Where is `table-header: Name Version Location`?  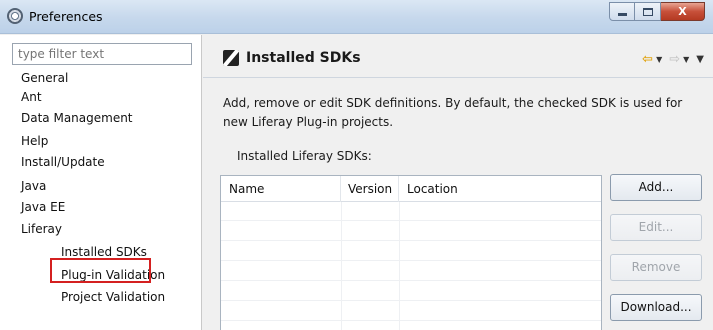 table-header: Name Version Location is located at coordinates (411, 189).